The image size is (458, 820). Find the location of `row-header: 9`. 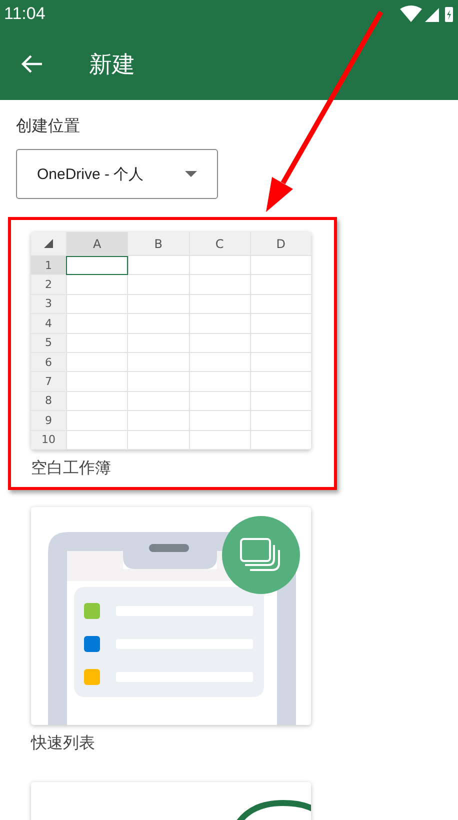

row-header: 9 is located at coordinates (48, 421).